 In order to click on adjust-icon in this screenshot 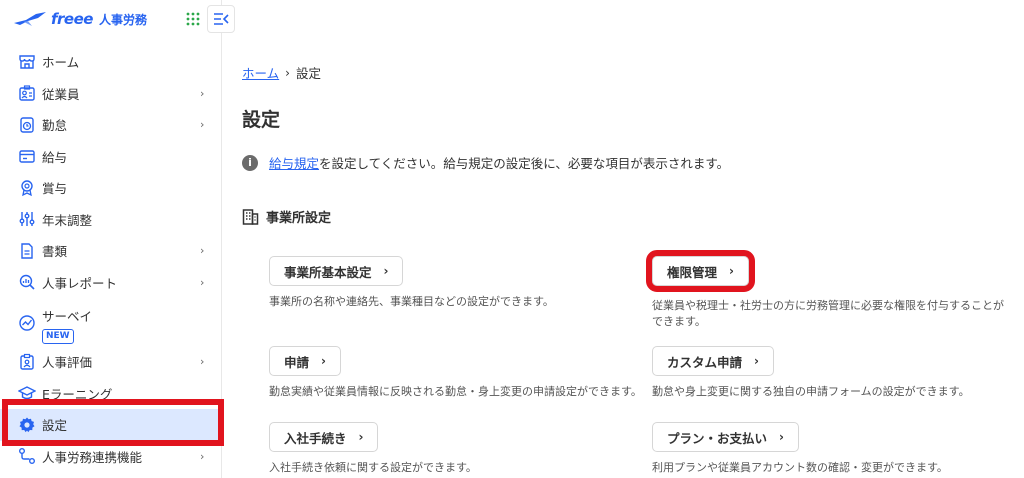, I will do `click(27, 219)`.